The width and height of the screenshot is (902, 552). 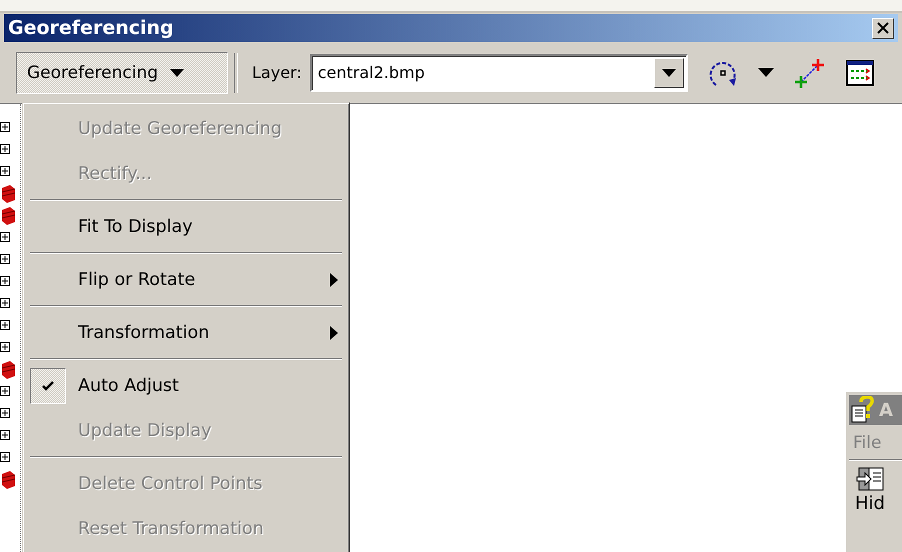 I want to click on table-icon, so click(x=860, y=73).